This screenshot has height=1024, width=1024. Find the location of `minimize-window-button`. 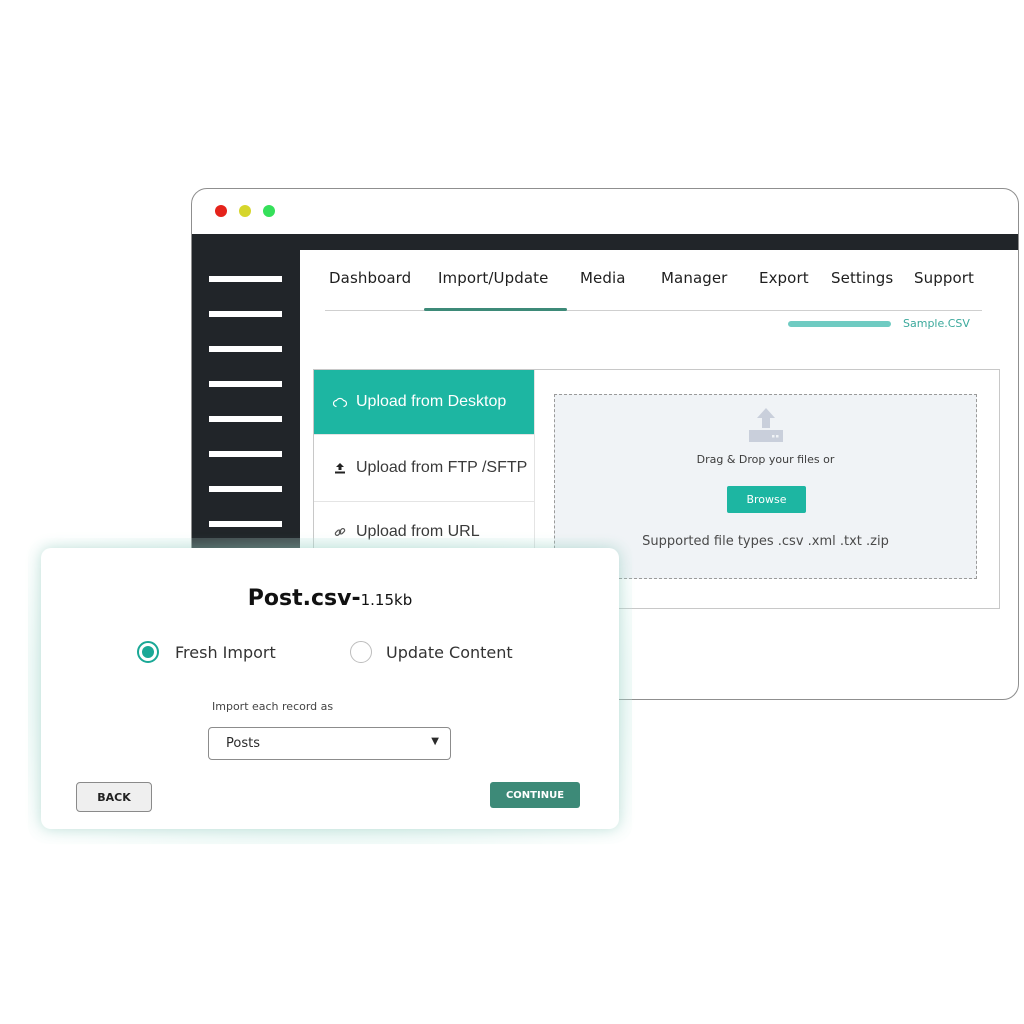

minimize-window-button is located at coordinates (245, 211).